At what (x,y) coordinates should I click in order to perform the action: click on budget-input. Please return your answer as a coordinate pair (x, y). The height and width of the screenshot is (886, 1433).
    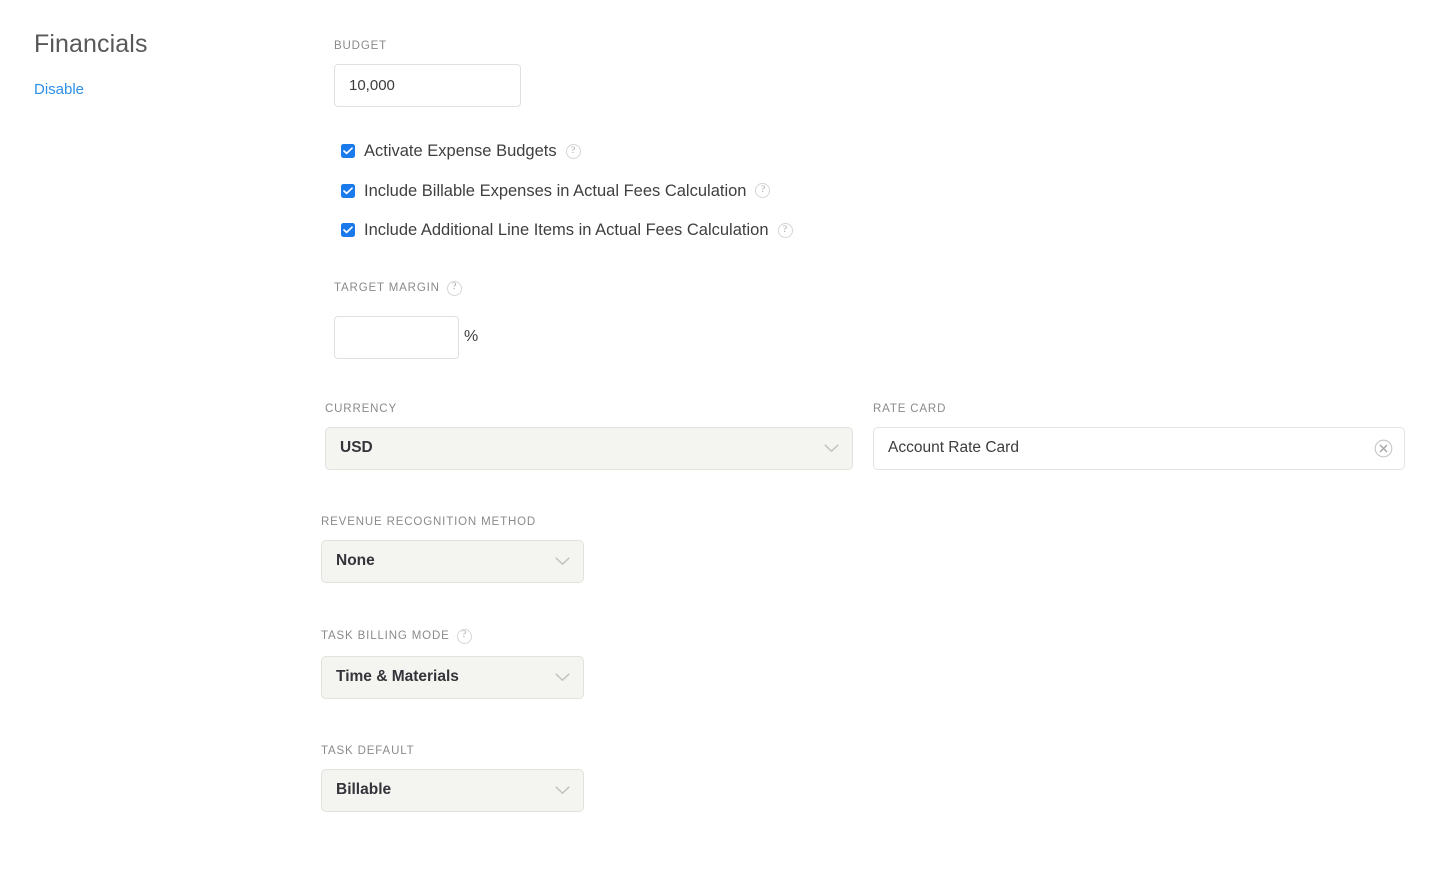
    Looking at the image, I should click on (427, 85).